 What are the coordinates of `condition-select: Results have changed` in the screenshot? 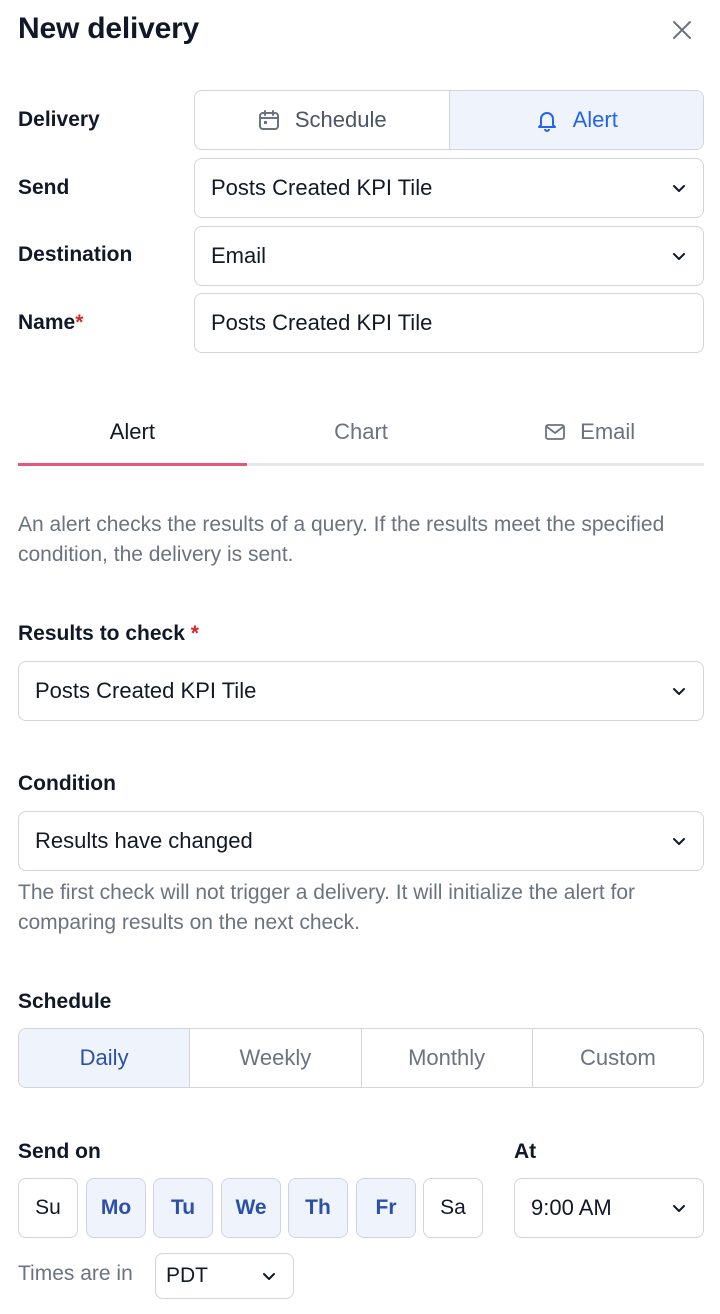 It's located at (361, 841).